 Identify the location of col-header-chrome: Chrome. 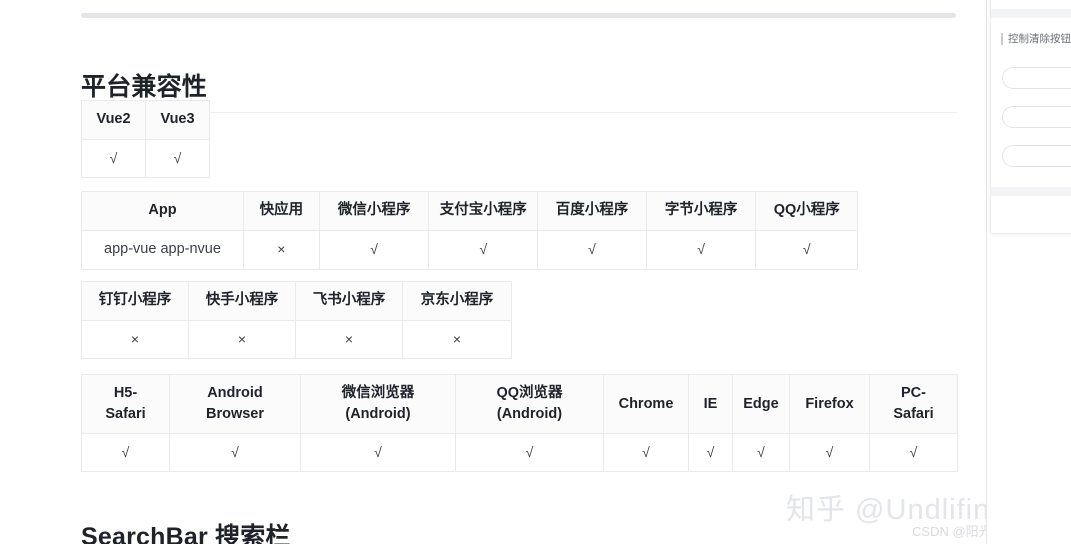
(646, 404).